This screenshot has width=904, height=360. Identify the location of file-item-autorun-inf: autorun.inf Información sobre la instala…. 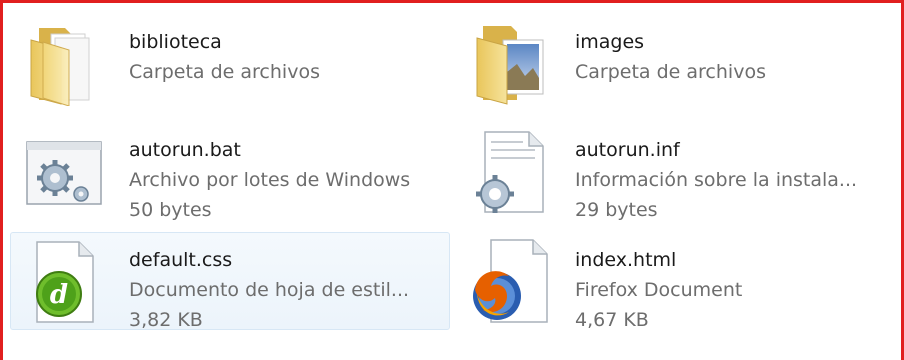
(676, 171).